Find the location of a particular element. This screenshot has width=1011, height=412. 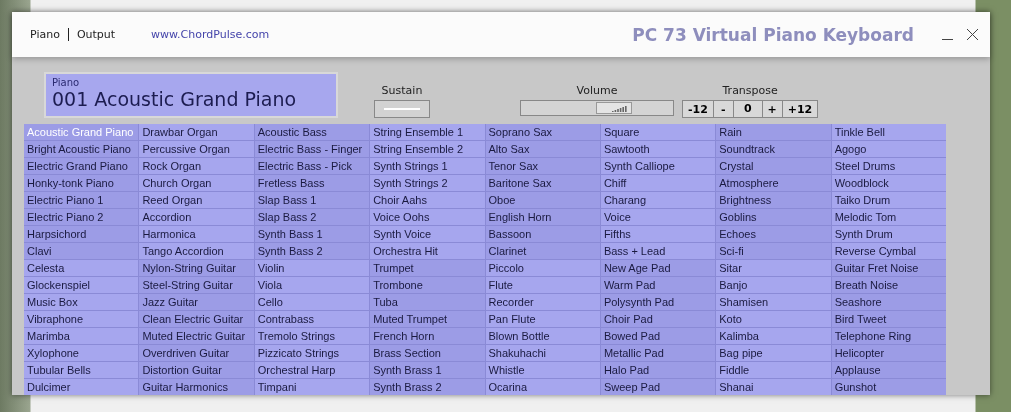

instrument-item: Dulcimer is located at coordinates (81, 387).